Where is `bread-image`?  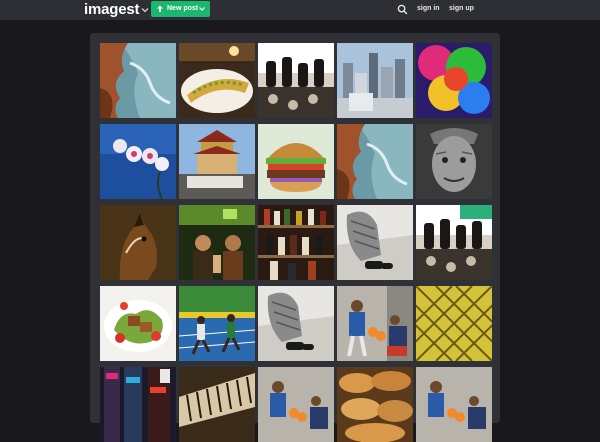 bread-image is located at coordinates (375, 404).